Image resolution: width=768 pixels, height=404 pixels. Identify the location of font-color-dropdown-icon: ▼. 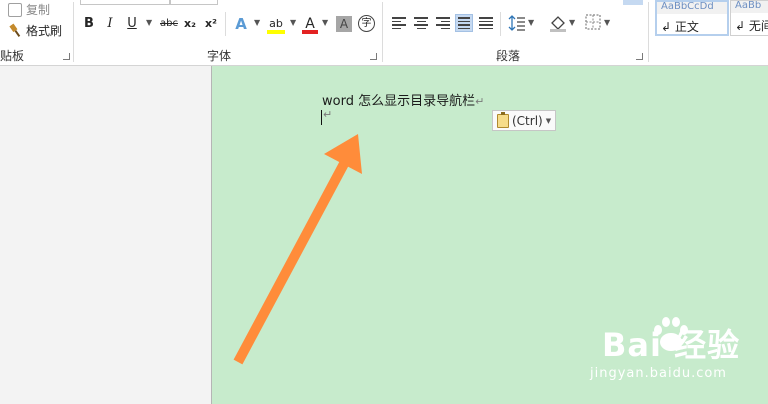
(325, 22).